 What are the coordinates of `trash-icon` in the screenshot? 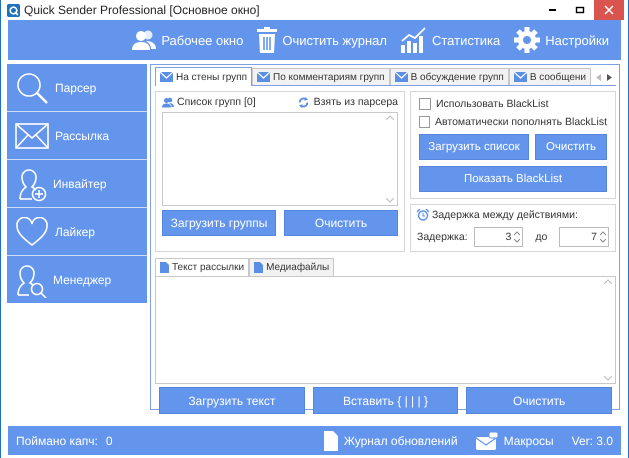 It's located at (267, 40).